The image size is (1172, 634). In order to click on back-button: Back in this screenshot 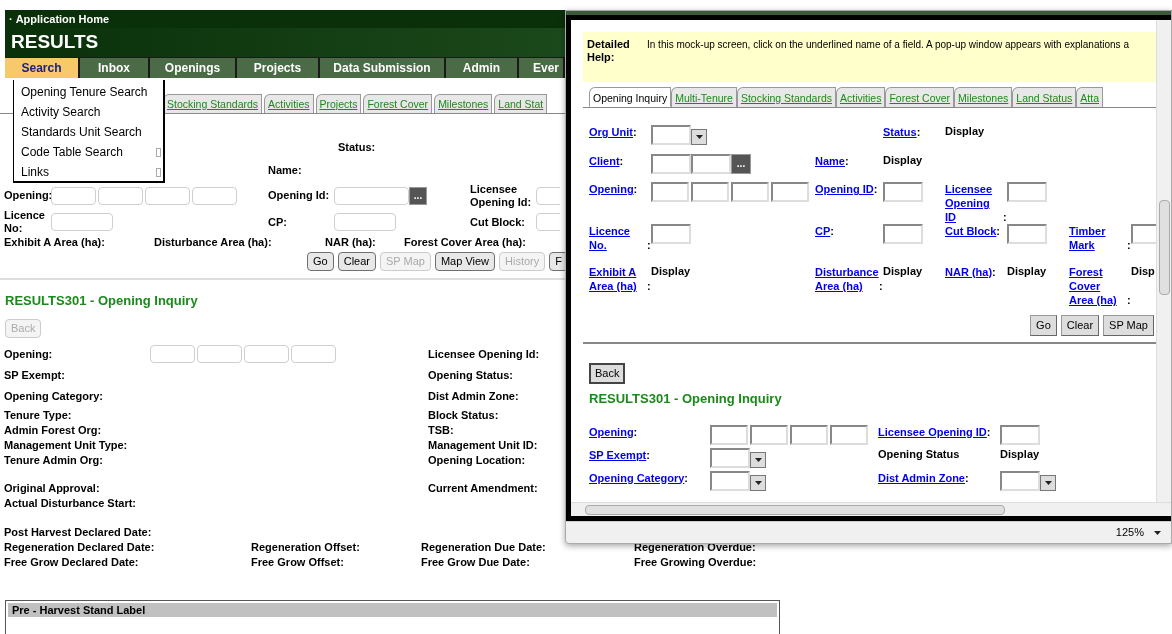, I will do `click(607, 373)`.